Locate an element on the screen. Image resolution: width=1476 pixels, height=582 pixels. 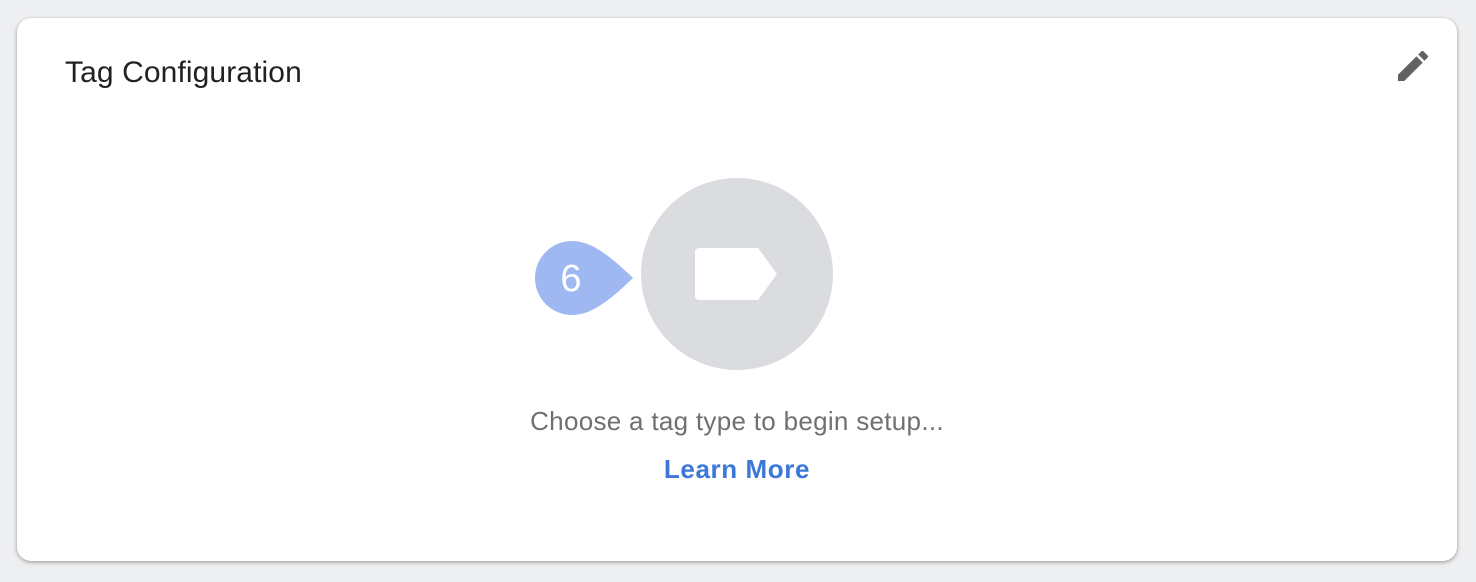
step-marker: 6 is located at coordinates (585, 278).